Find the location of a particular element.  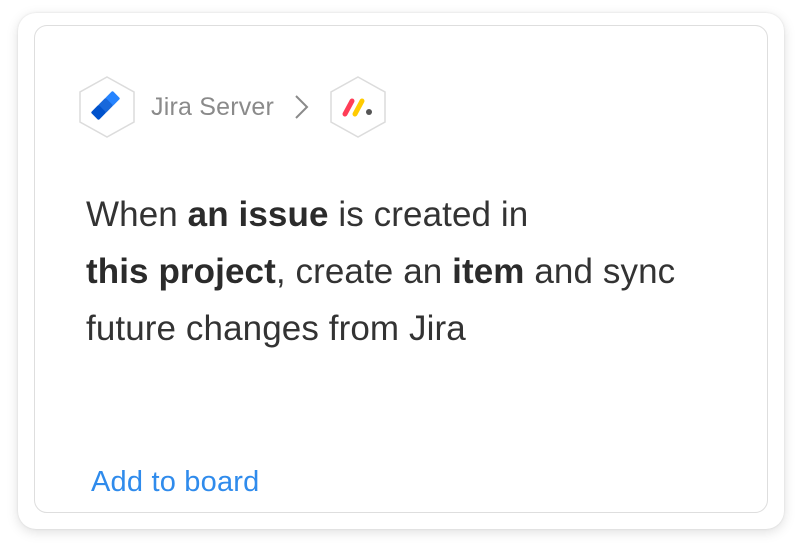

recipe-text: , create an is located at coordinates (364, 271).